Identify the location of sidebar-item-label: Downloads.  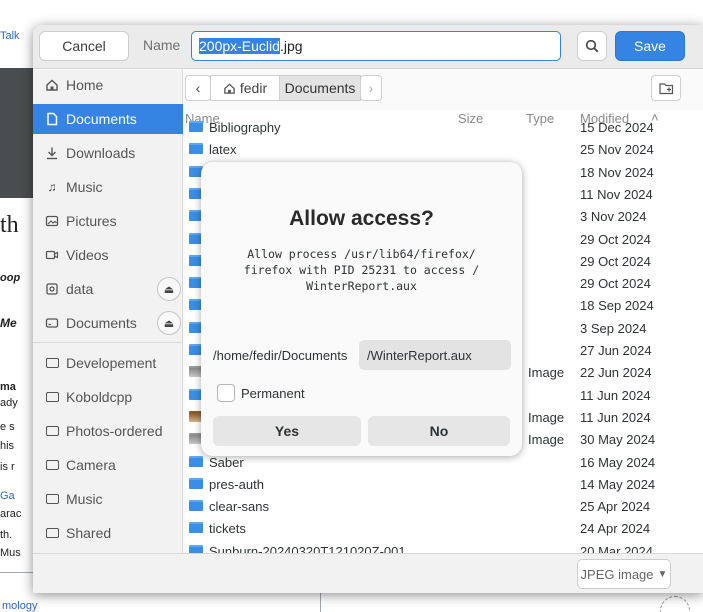
(101, 153).